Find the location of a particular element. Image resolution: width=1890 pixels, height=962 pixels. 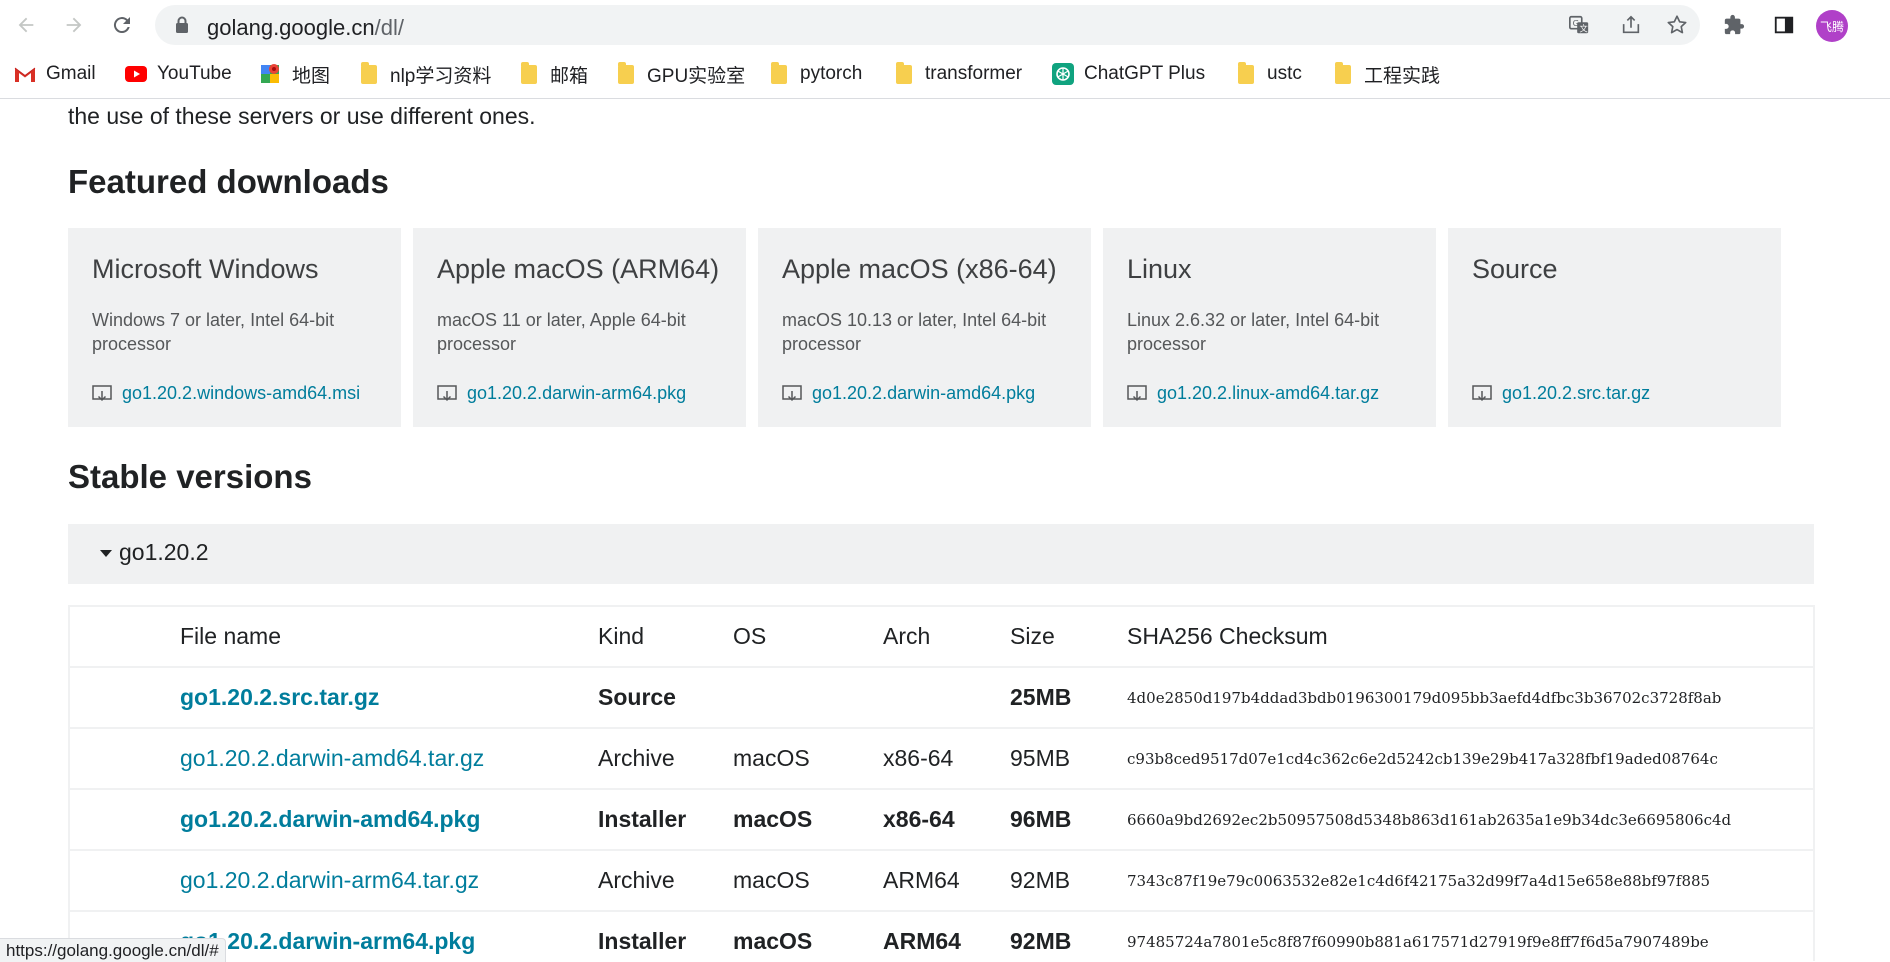

file-link: go1.20.2.src.tar.gz is located at coordinates (279, 697).